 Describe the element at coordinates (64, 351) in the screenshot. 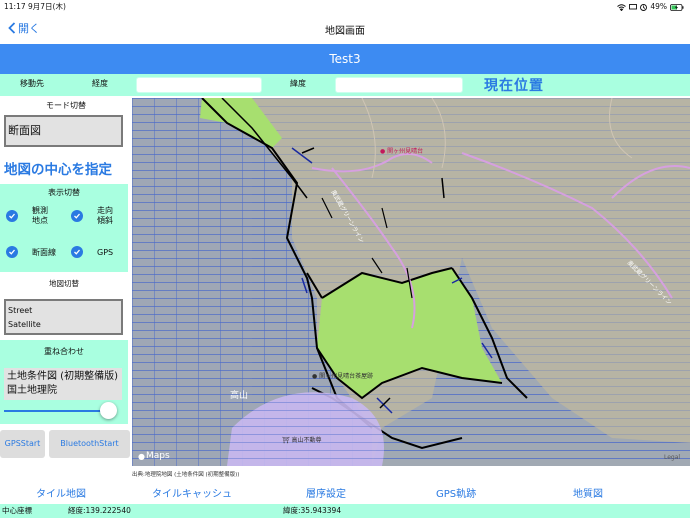

I see `overlay-header: 重ね合わせ` at that location.